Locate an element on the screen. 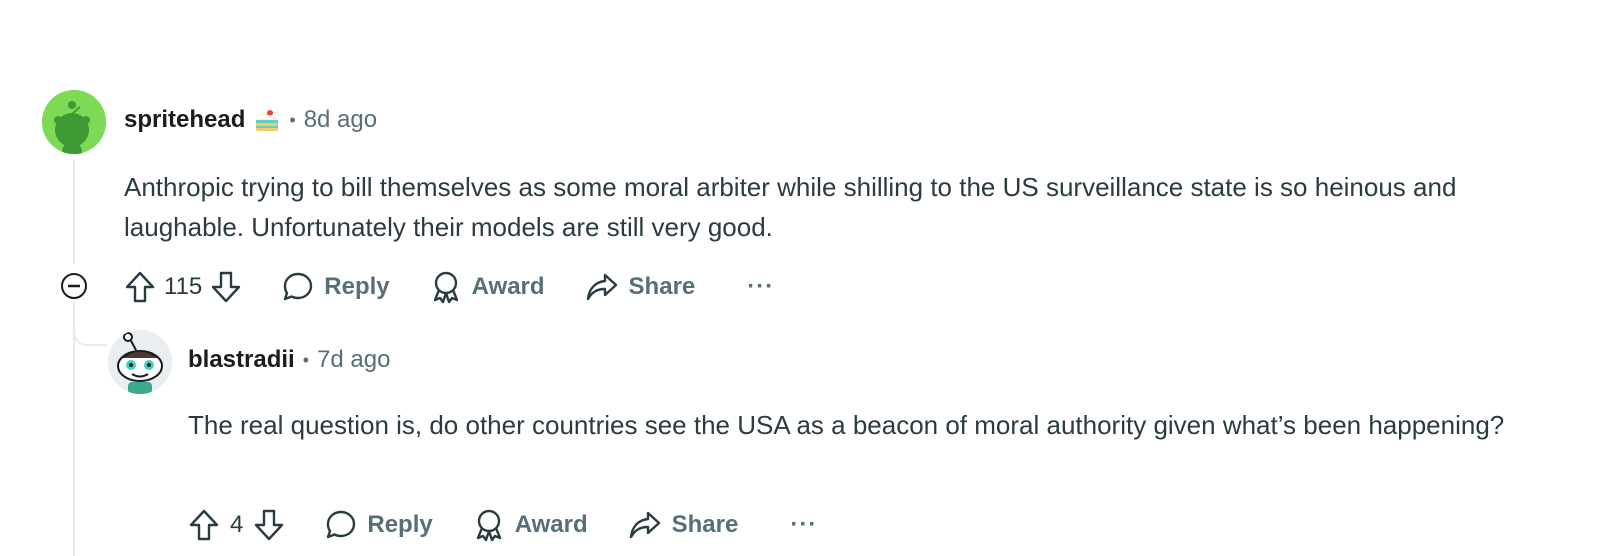 This screenshot has width=1624, height=556. comment-header: blastradii • 7d ago is located at coordinates (289, 360).